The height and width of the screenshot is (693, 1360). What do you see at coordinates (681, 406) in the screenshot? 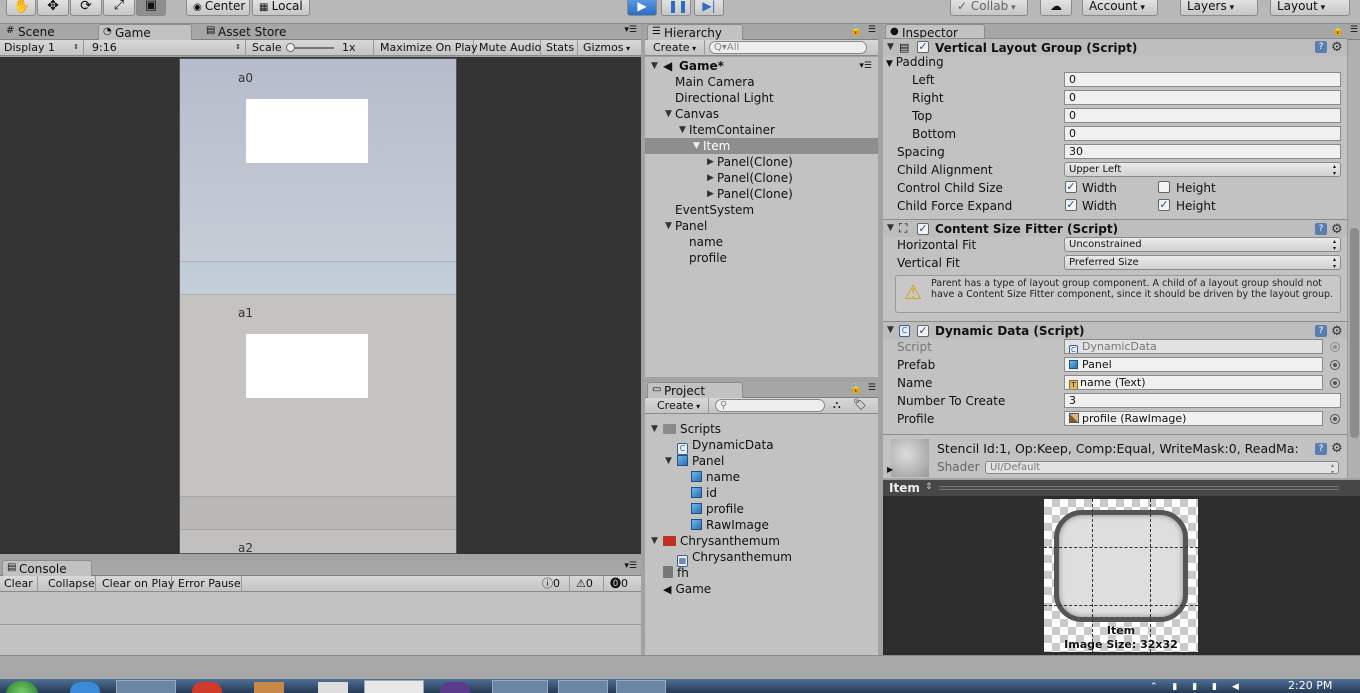
I see `create-dropdown: Create ▾` at bounding box center [681, 406].